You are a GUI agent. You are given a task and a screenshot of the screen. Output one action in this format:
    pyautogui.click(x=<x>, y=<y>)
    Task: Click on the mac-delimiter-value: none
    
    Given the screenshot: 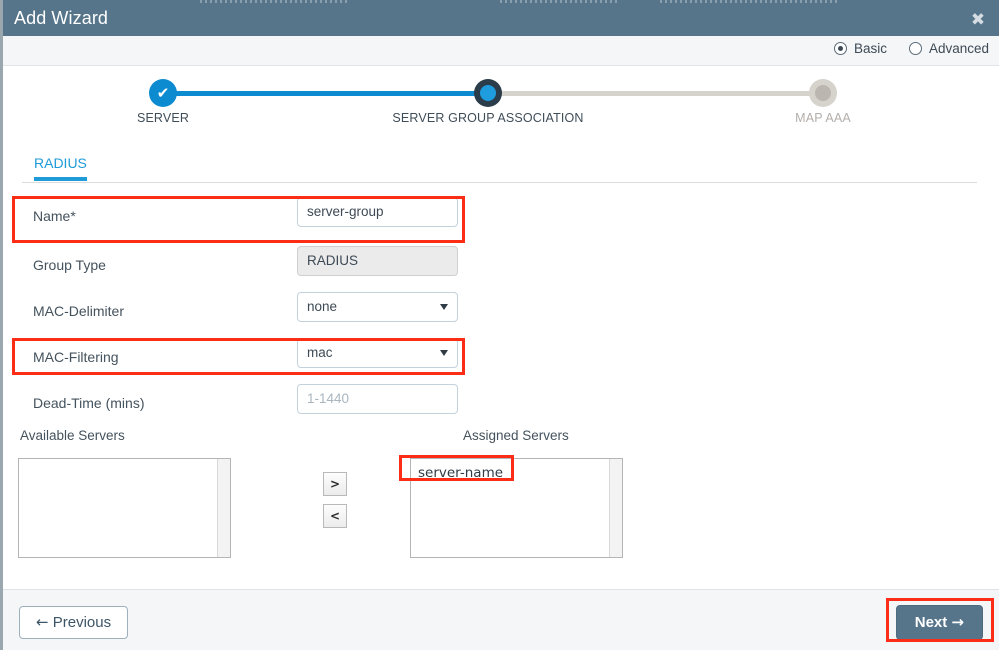 What is the action you would take?
    pyautogui.click(x=322, y=306)
    